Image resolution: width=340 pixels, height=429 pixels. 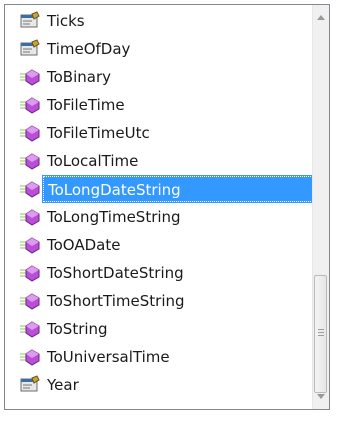 I want to click on item-label: Year, so click(x=63, y=385).